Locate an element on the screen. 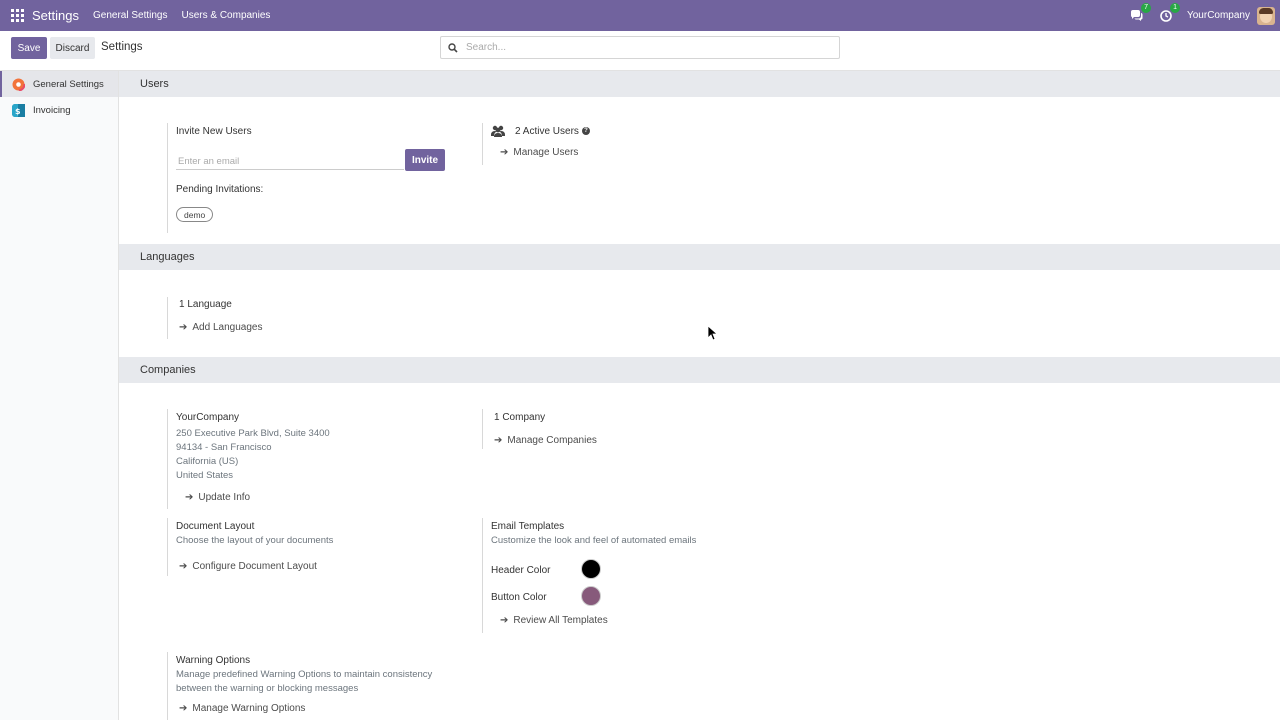  update-info-text: Update Info is located at coordinates (224, 497).